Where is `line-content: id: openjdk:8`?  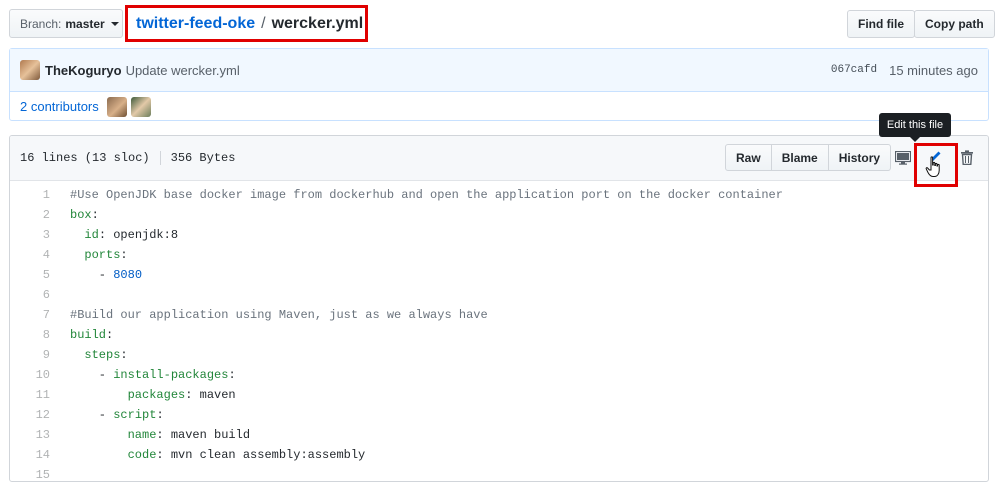 line-content: id: openjdk:8 is located at coordinates (114, 235).